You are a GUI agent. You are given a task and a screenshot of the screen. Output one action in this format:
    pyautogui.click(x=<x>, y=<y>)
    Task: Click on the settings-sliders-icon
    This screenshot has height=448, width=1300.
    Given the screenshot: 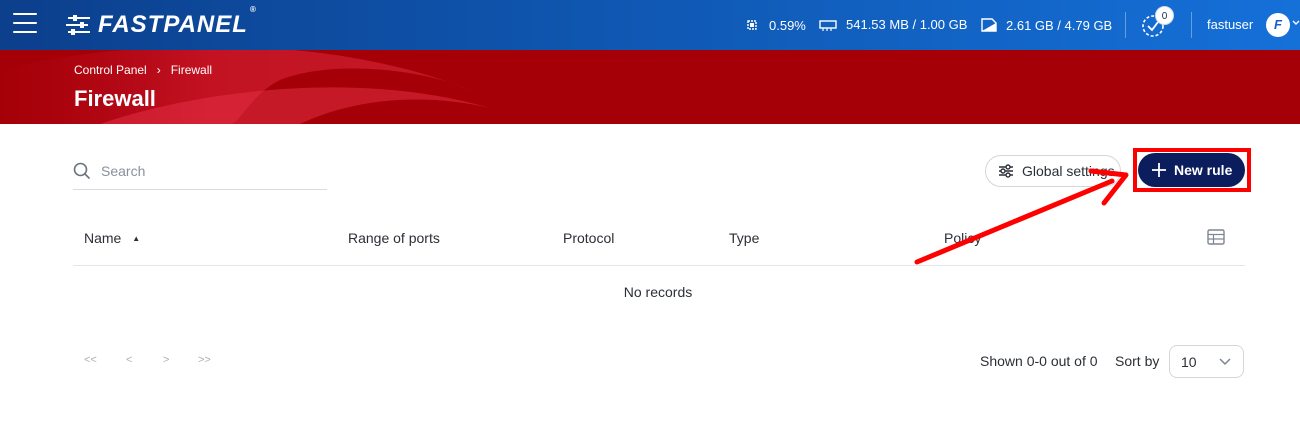 What is the action you would take?
    pyautogui.click(x=1006, y=171)
    